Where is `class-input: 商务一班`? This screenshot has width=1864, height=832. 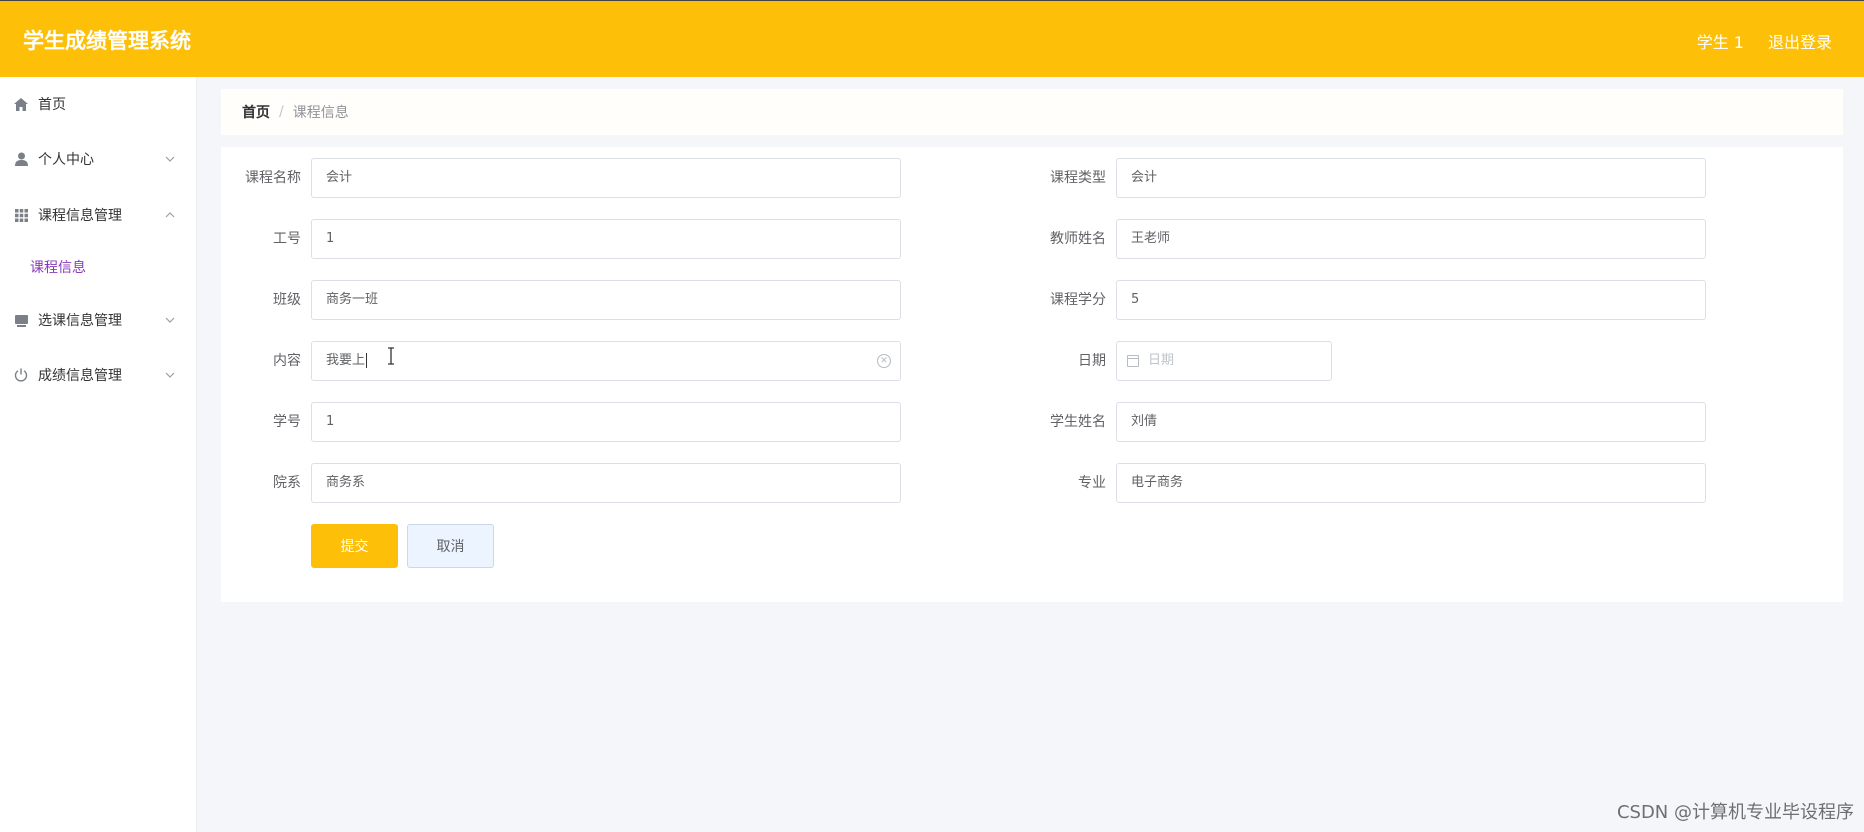
class-input: 商务一班 is located at coordinates (606, 300).